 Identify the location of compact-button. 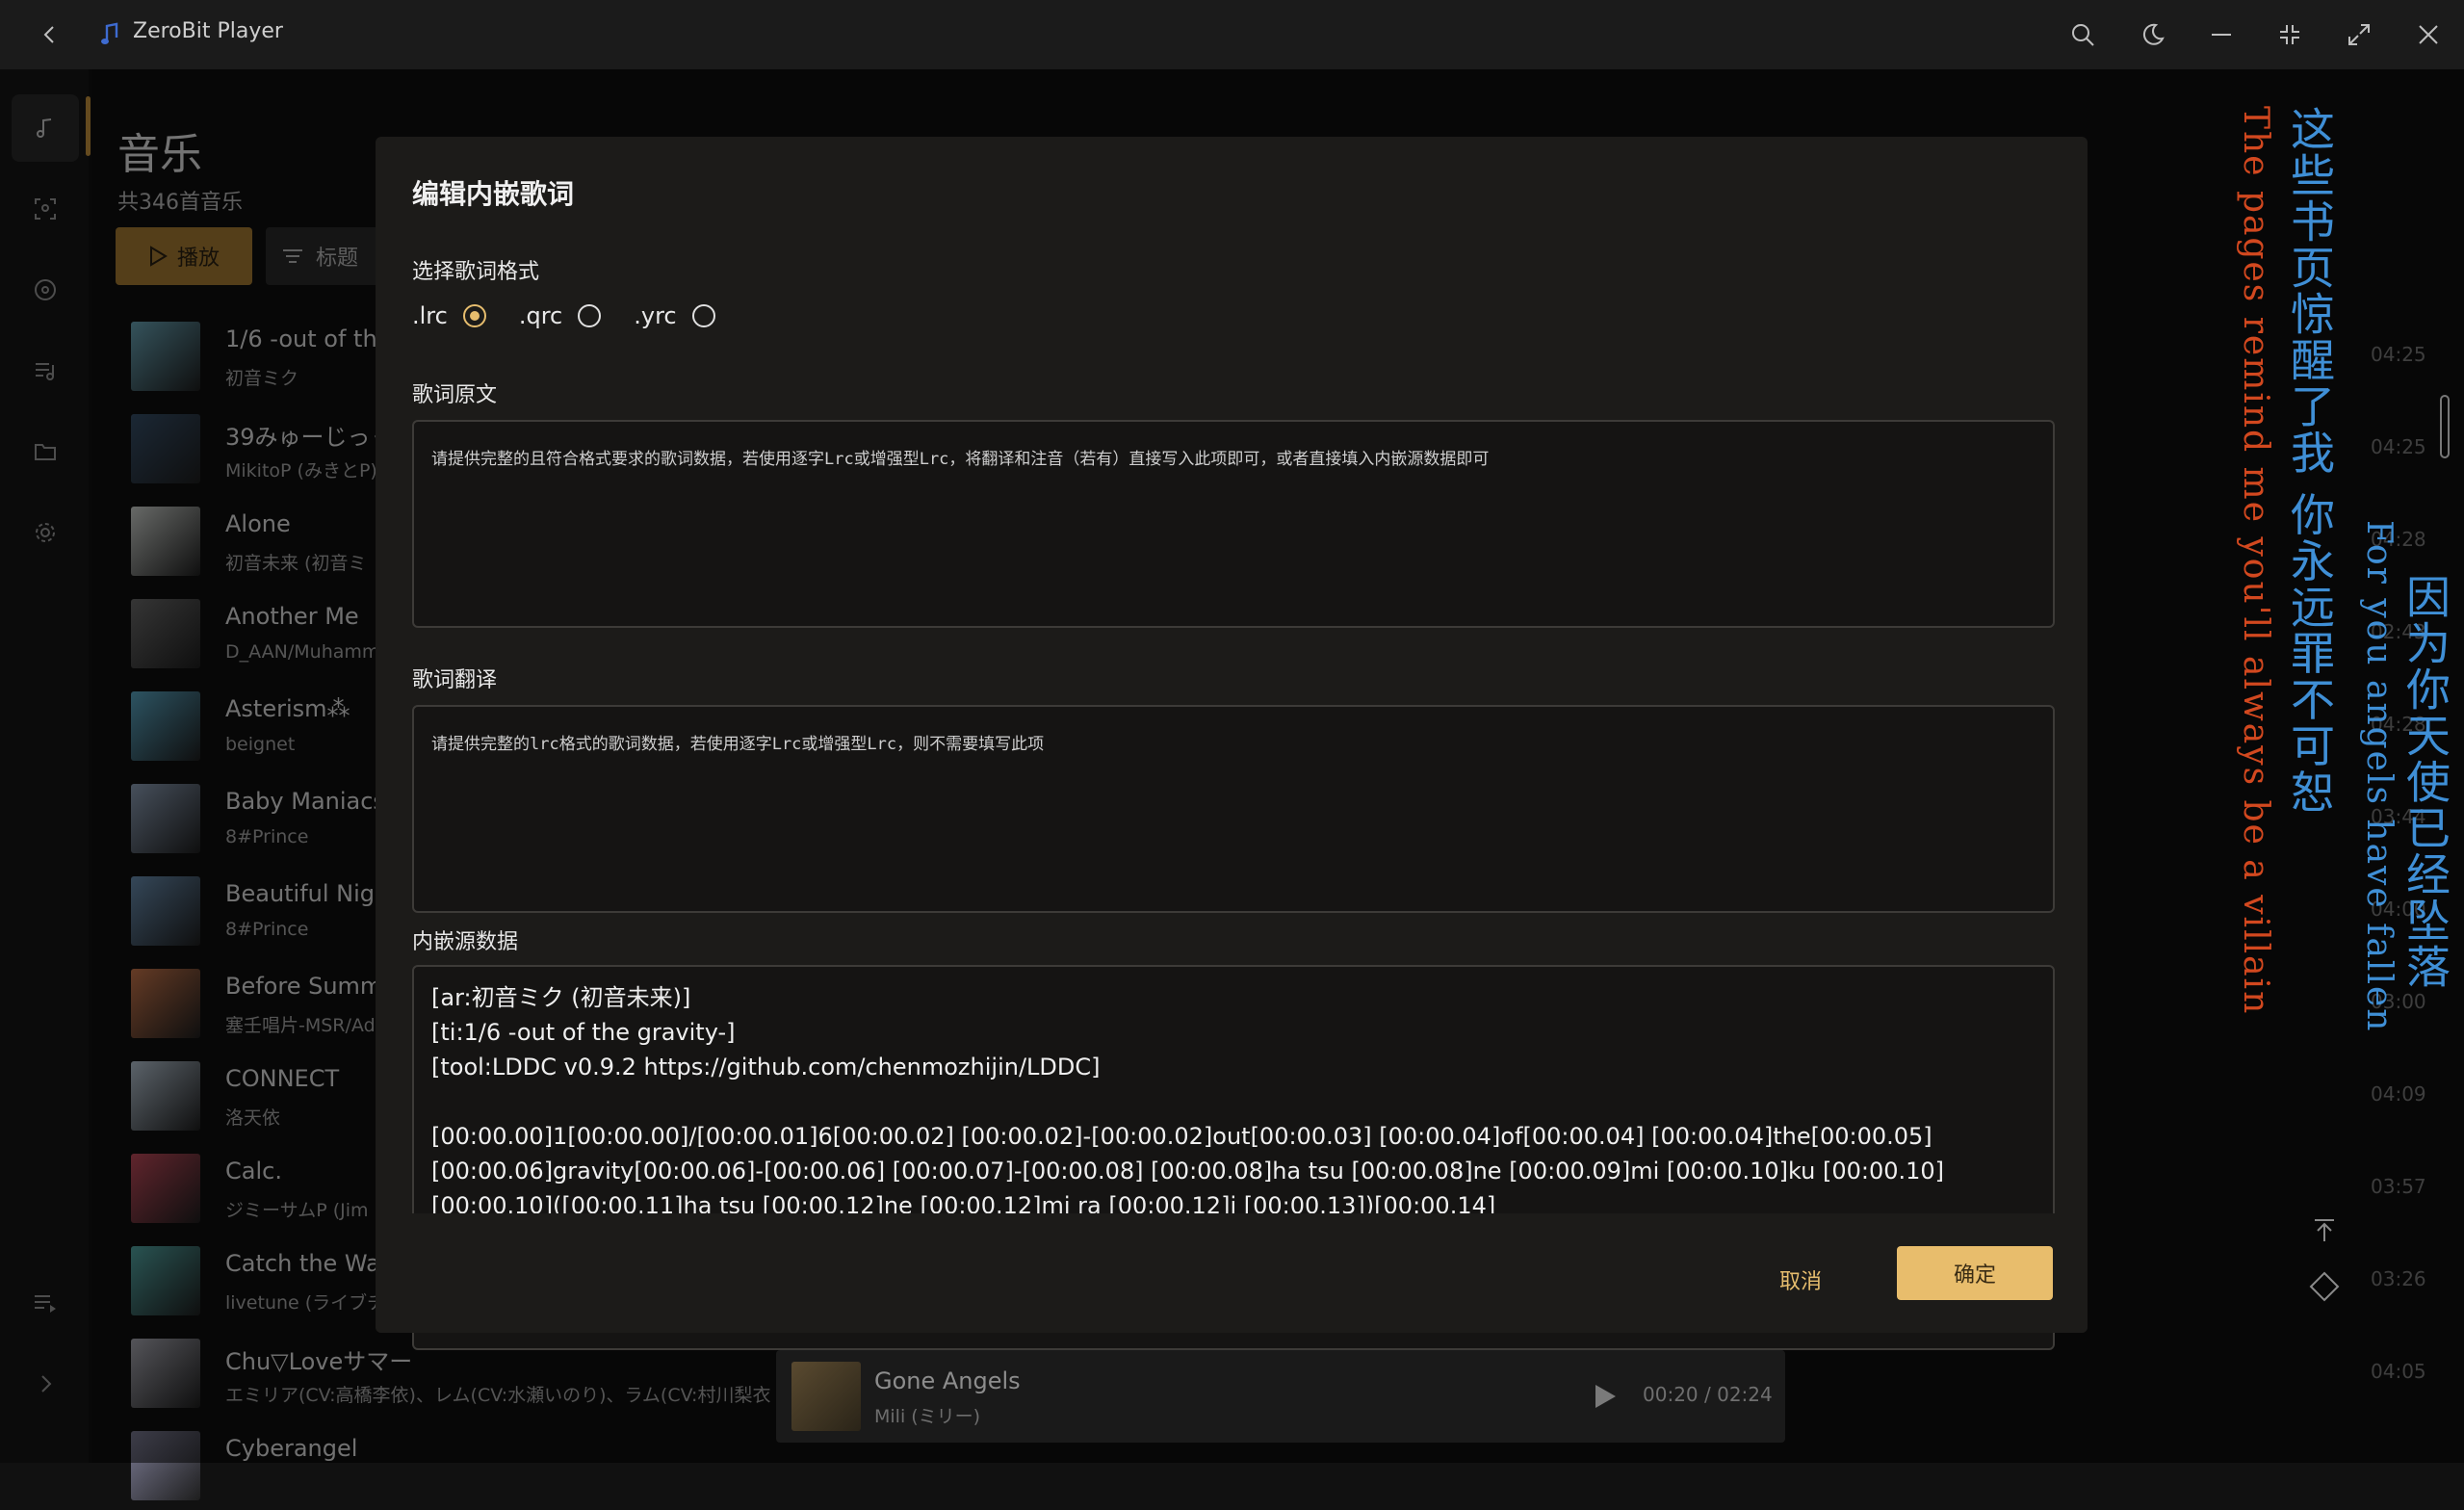
(2289, 34).